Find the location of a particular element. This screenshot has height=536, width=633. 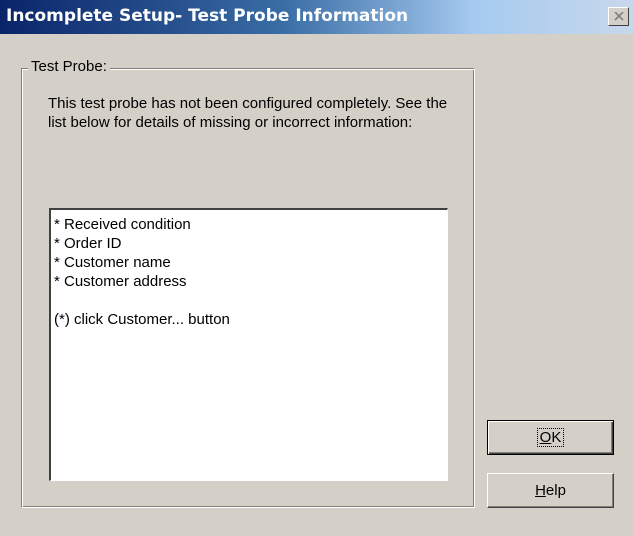

help-label-rest: elp is located at coordinates (555, 490).